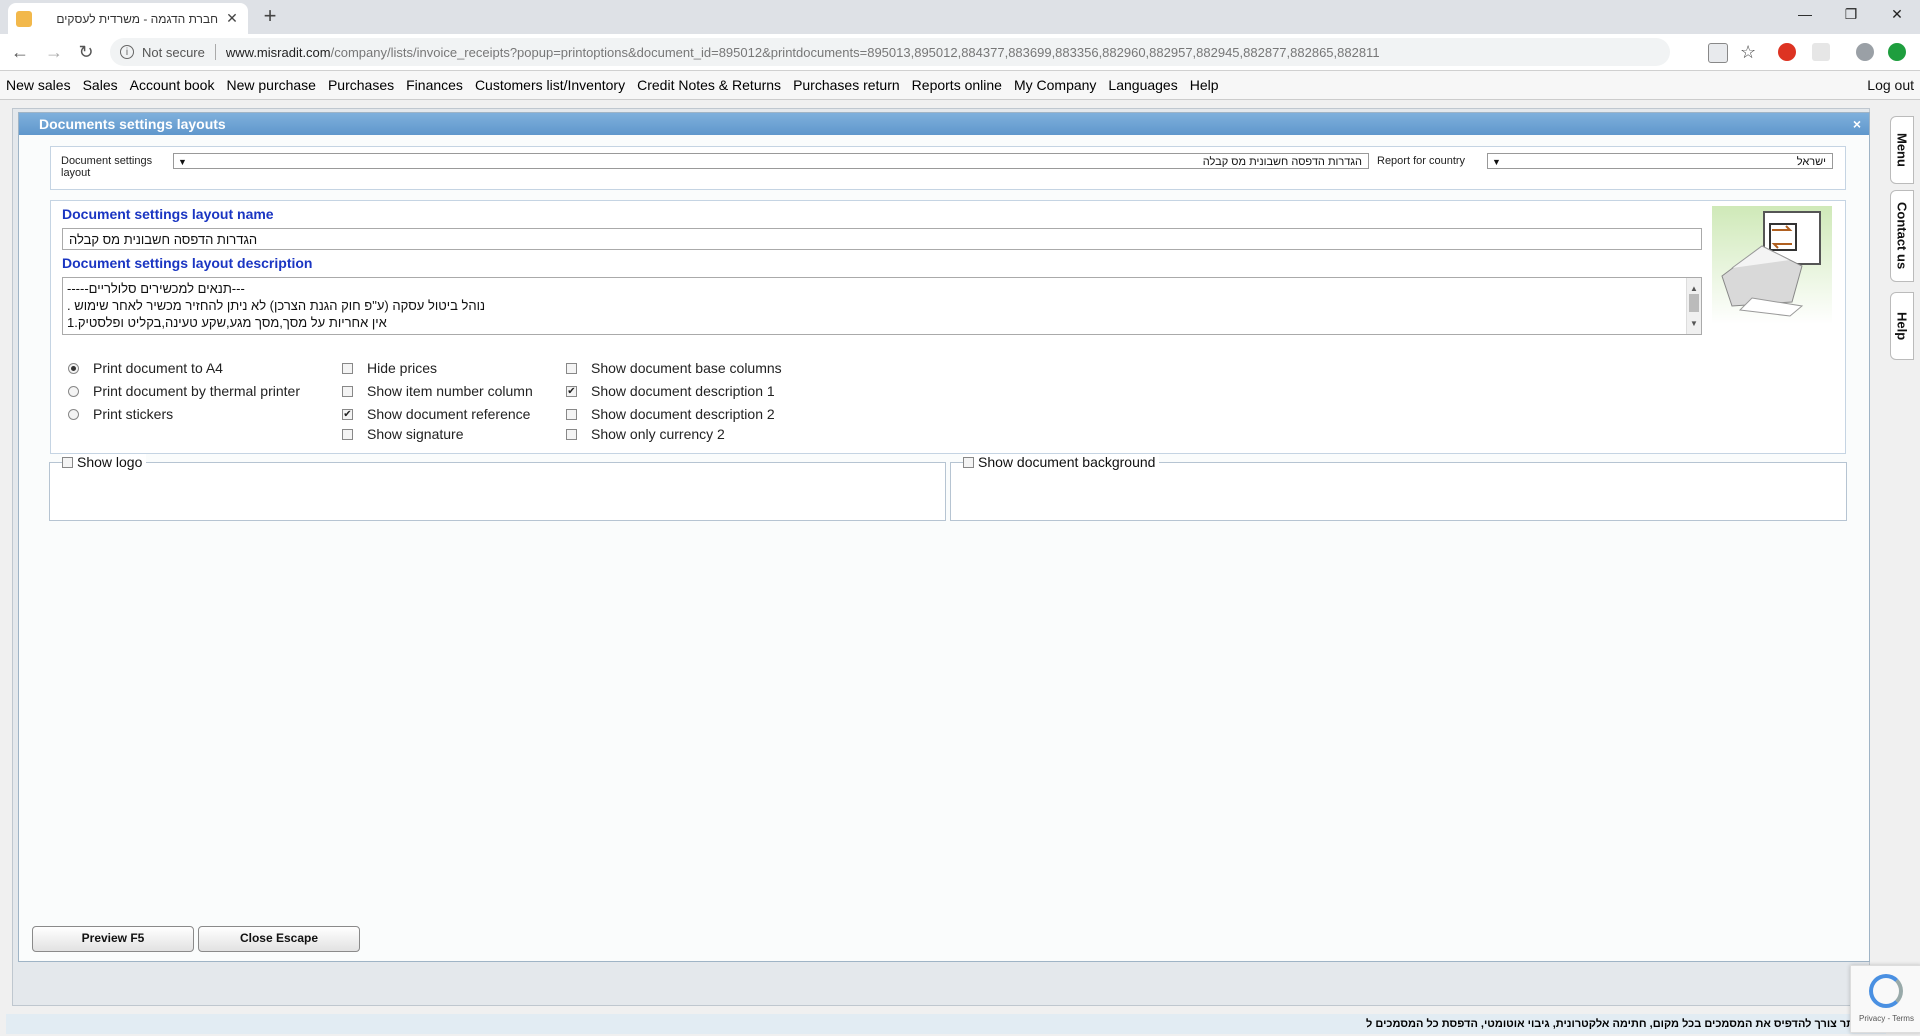  I want to click on side-tab-menu: Menu, so click(1902, 150).